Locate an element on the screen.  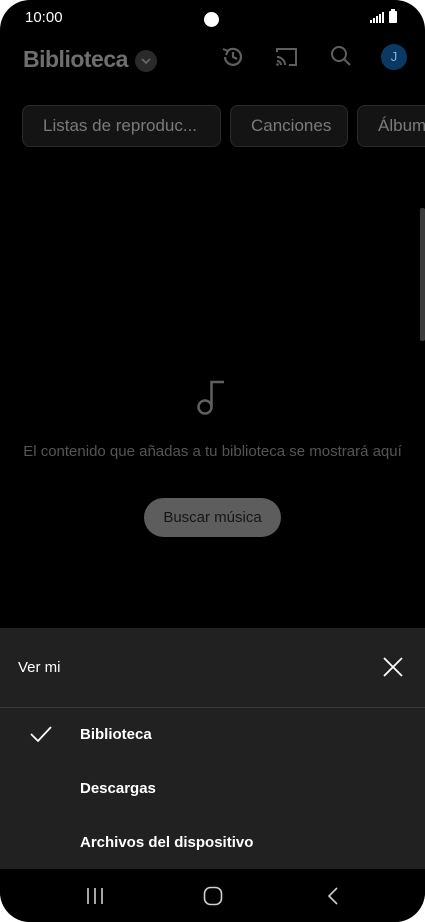
search-icon is located at coordinates (341, 56).